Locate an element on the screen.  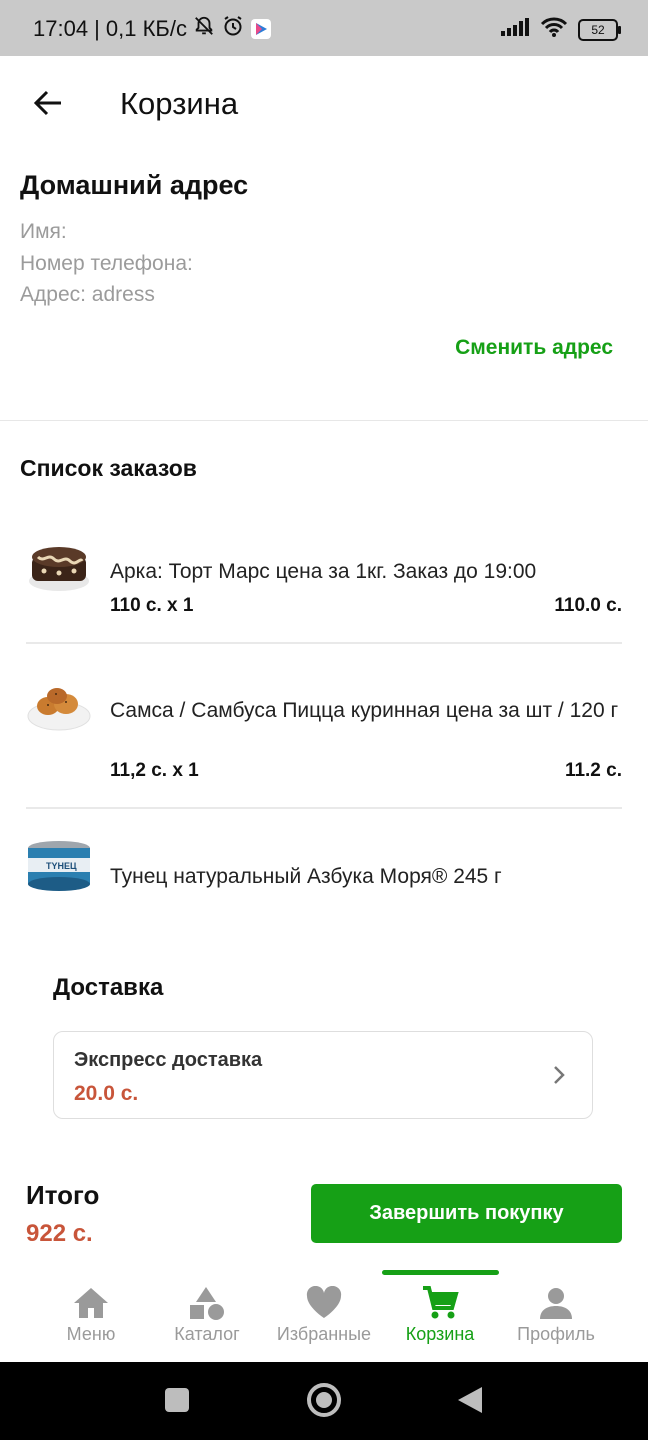
top-bar: Корзина is located at coordinates (324, 104).